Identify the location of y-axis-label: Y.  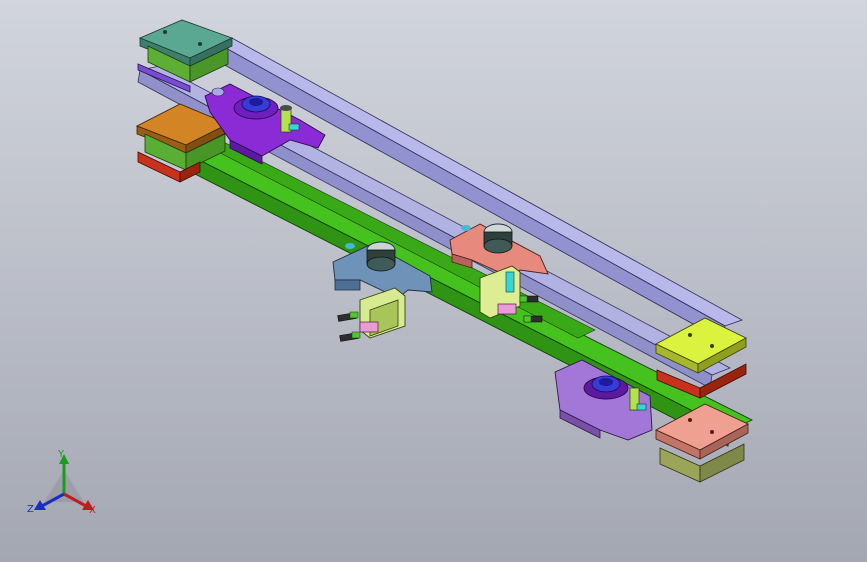
(61, 454).